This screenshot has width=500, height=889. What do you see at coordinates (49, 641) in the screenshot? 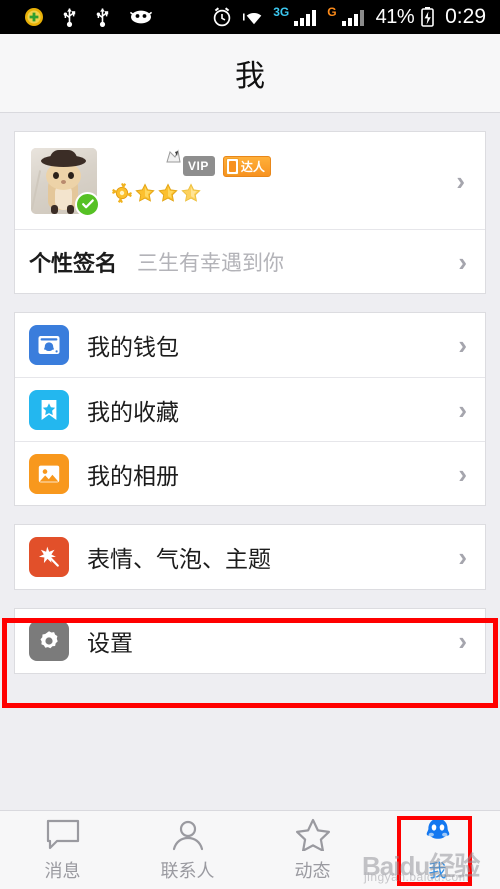
I see `gear-icon` at bounding box center [49, 641].